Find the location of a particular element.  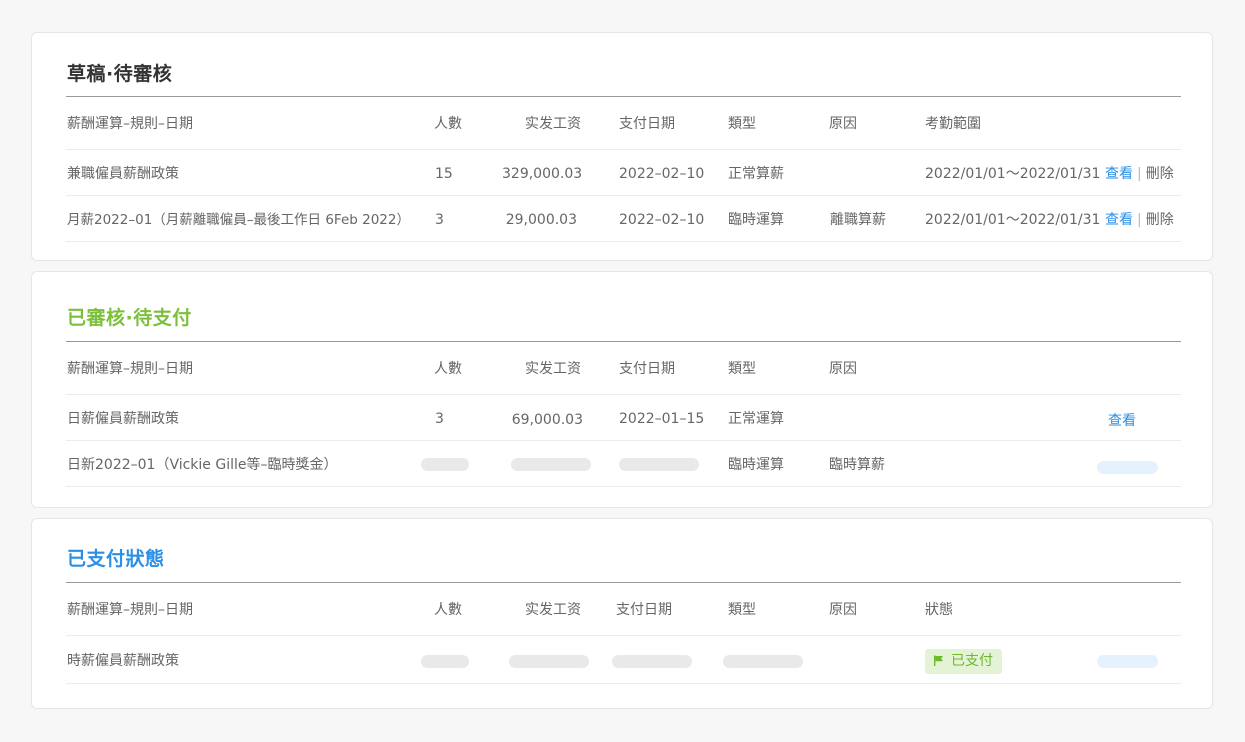

row-name: 兼職僱員薪酬政策 is located at coordinates (123, 174).